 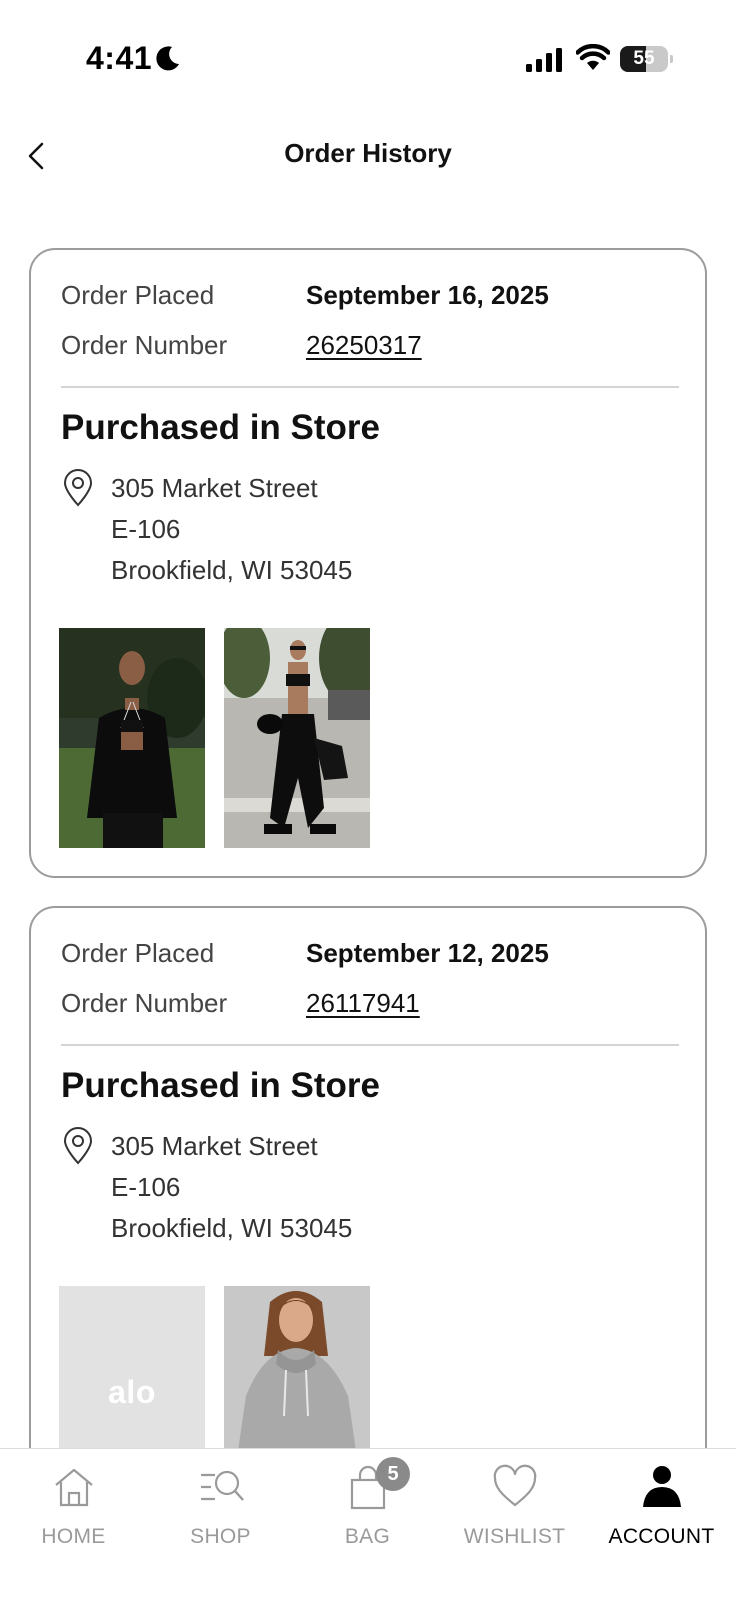 I want to click on cellular-signal-icon, so click(x=544, y=60).